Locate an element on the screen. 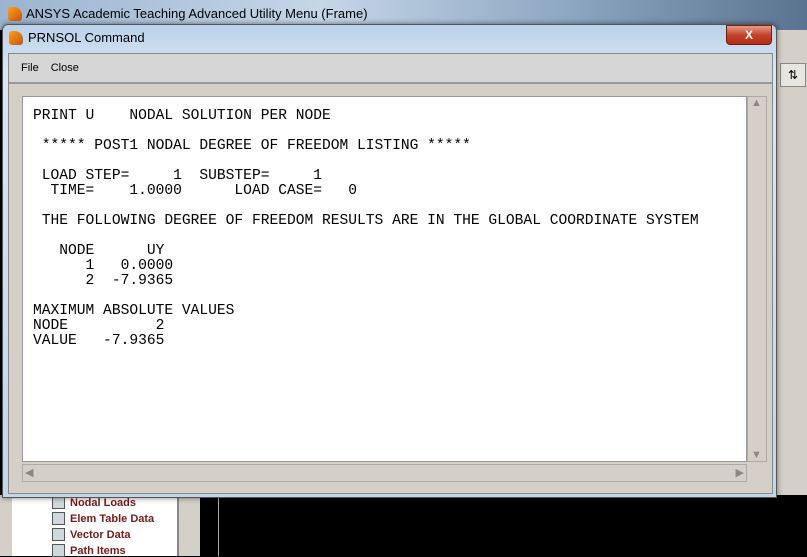 The width and height of the screenshot is (807, 557). scroll-left-icon: ◀ is located at coordinates (29, 472).